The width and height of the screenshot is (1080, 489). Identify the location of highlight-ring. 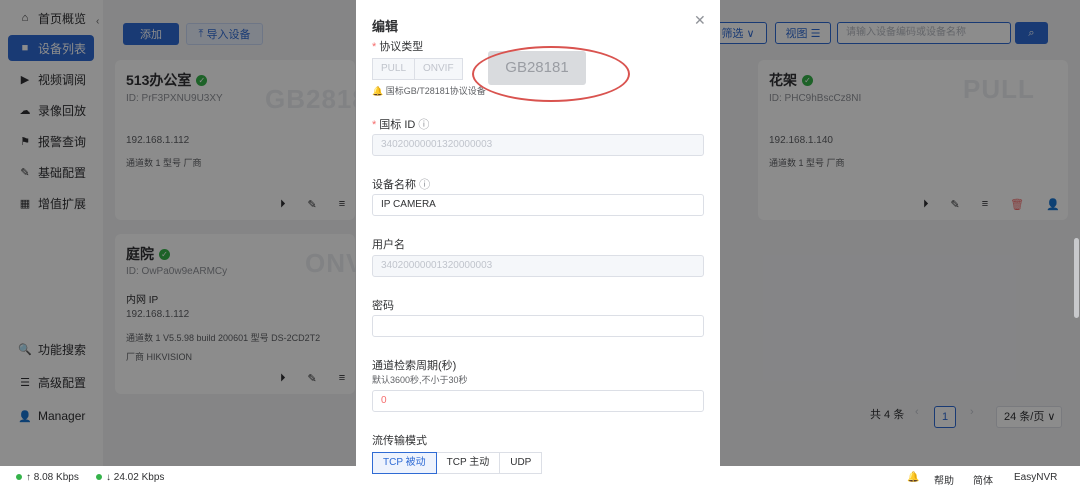
(551, 74).